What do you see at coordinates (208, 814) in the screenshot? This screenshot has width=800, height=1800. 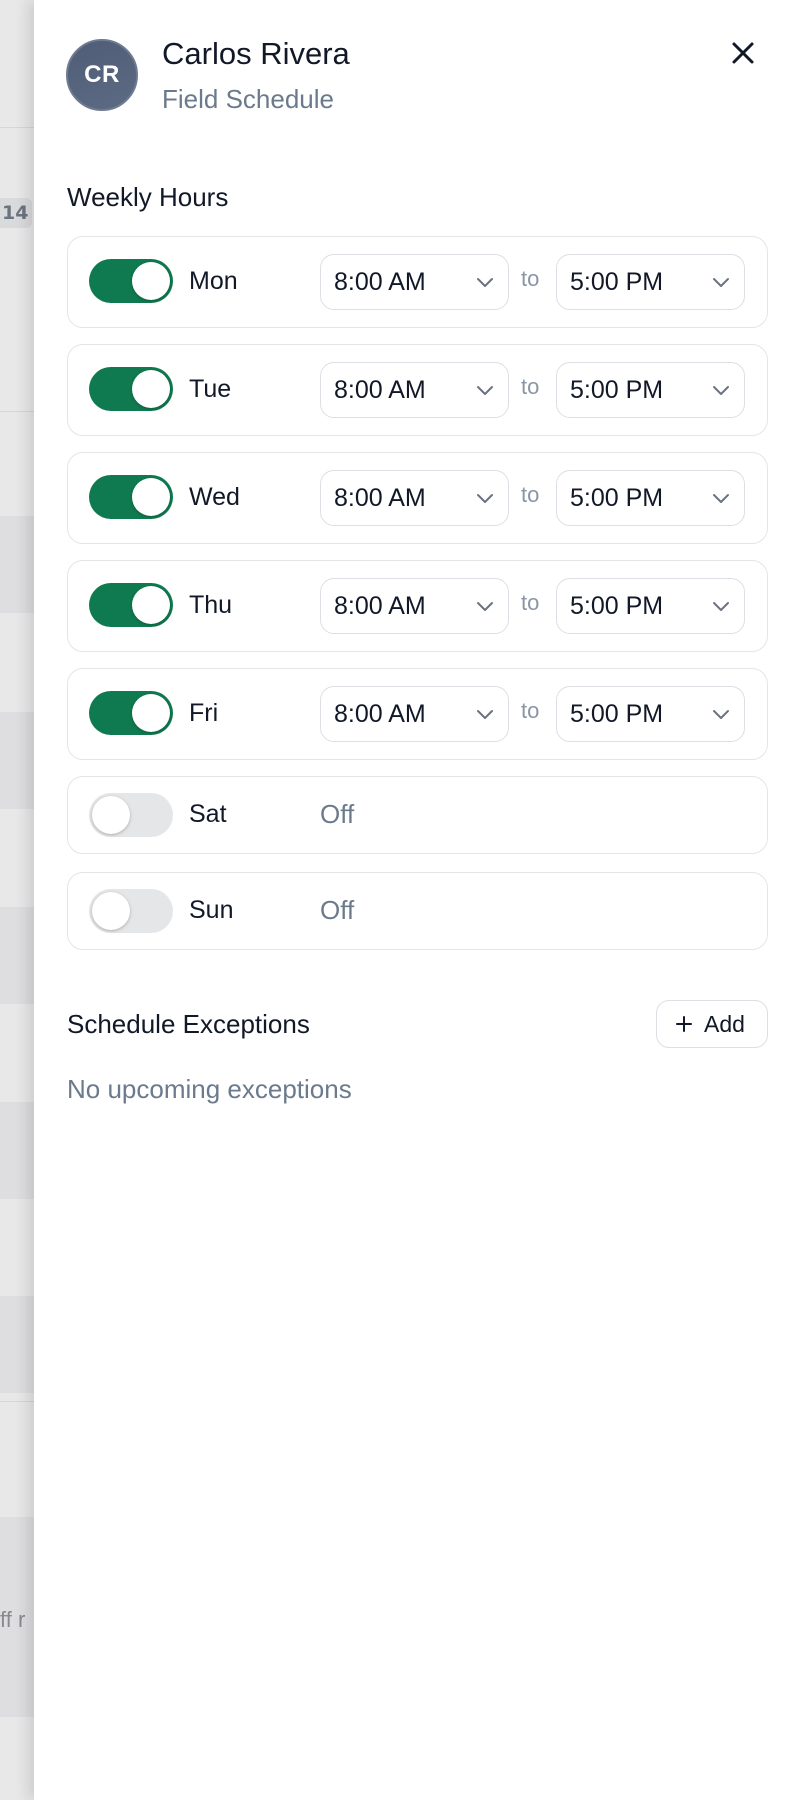 I see `day-label: Sat` at bounding box center [208, 814].